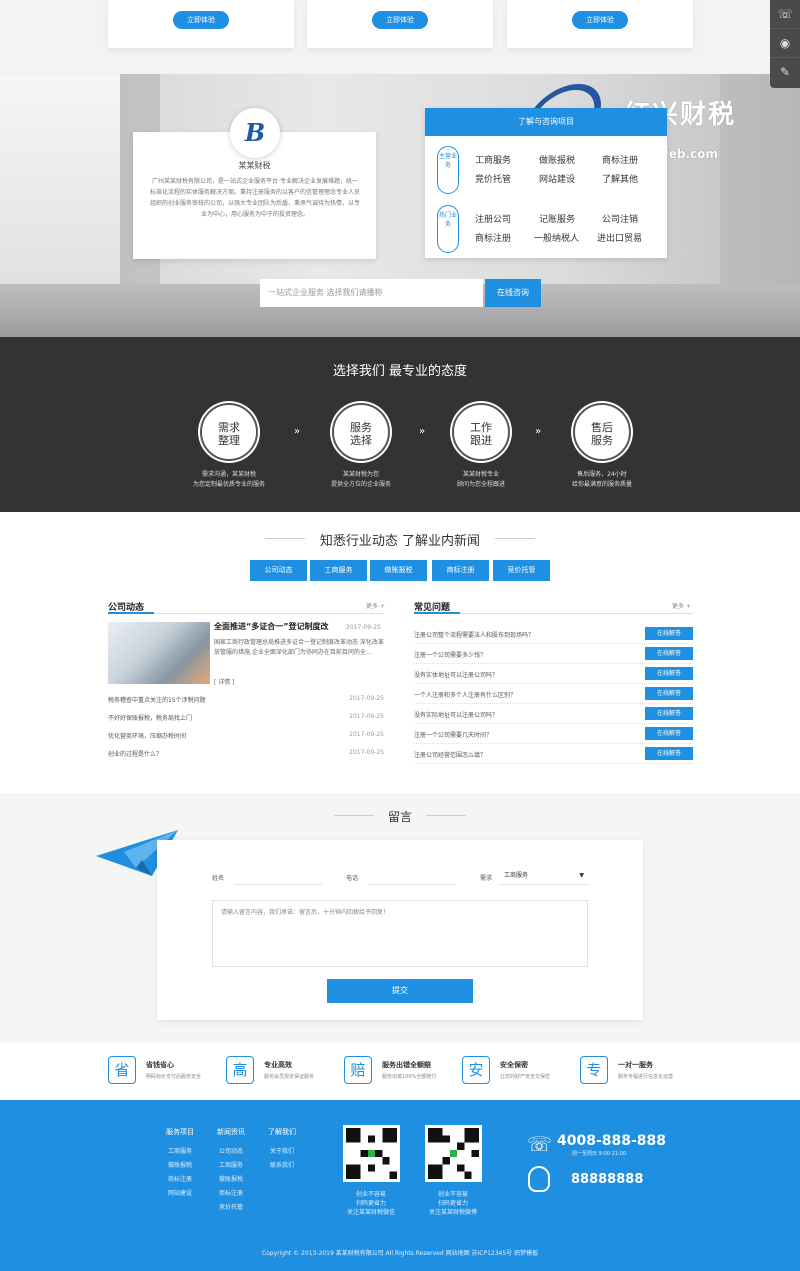 Image resolution: width=800 pixels, height=1271 pixels. I want to click on news-item: 税务稽查中重点关注的15个涉税问题 2017-09-25, so click(246, 704).